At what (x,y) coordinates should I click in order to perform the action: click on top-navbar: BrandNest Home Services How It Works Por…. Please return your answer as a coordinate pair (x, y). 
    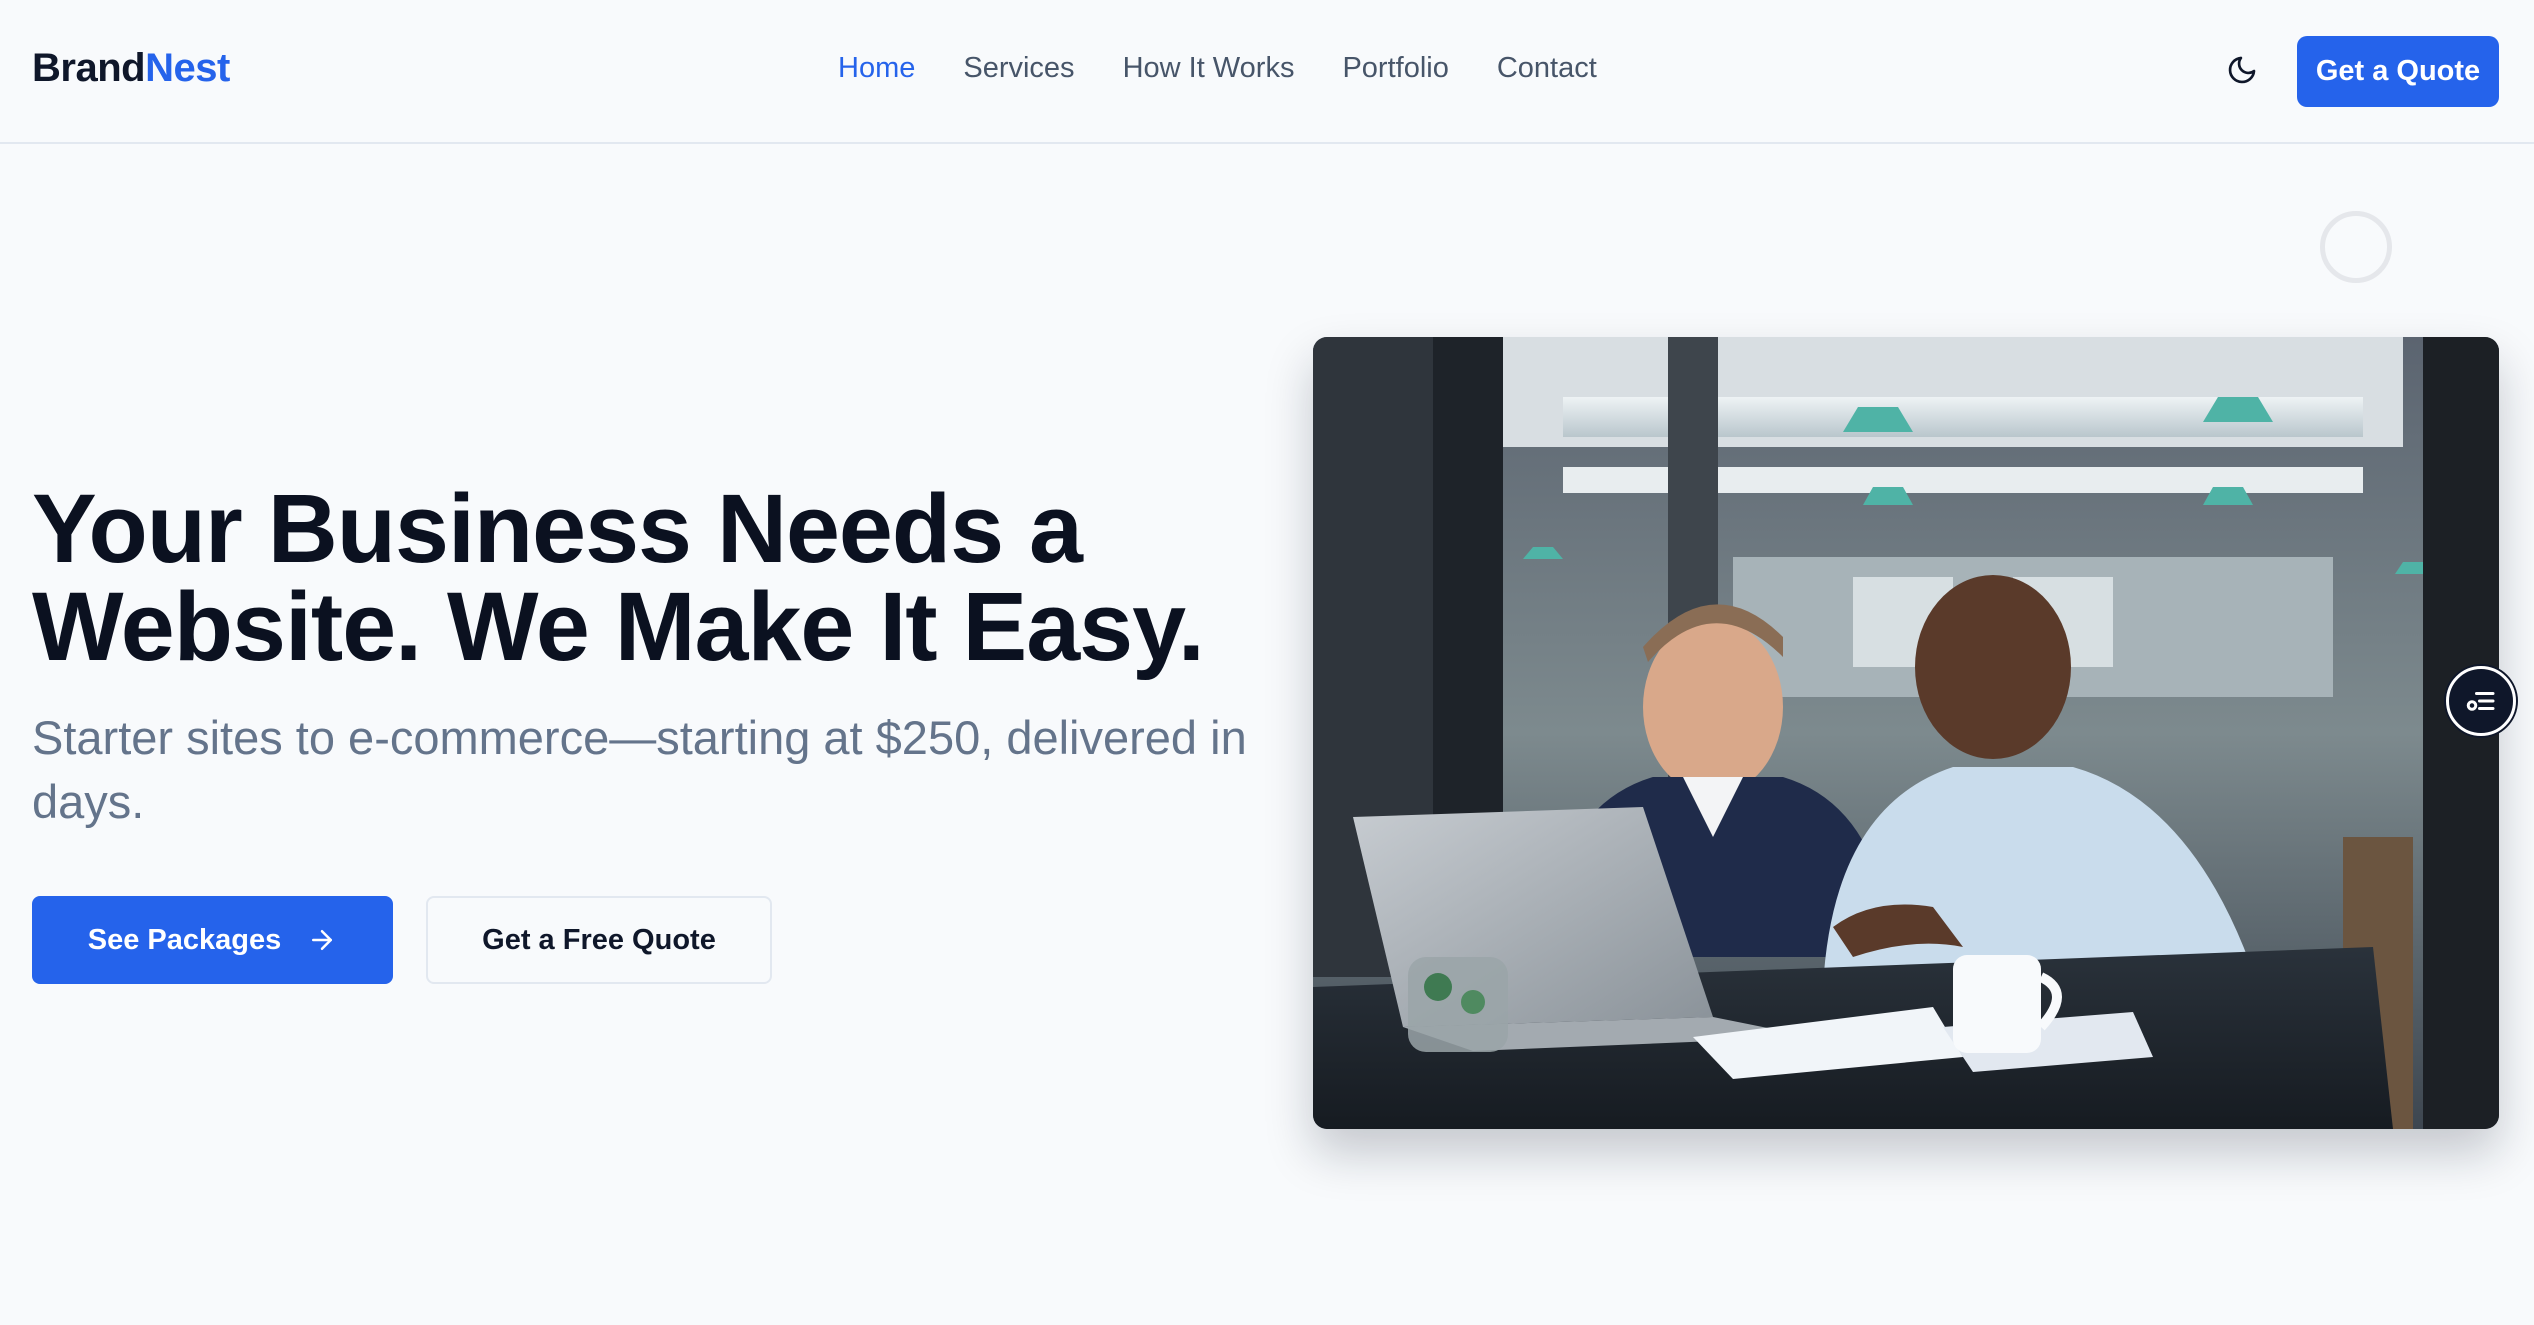
    Looking at the image, I should click on (1267, 72).